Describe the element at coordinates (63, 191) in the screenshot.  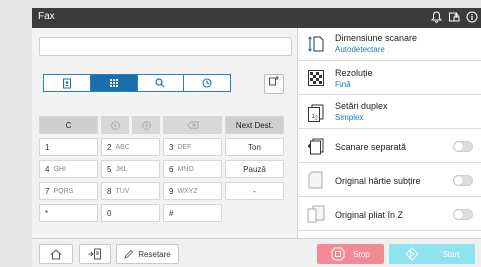
I see `key-letters: PQRS` at that location.